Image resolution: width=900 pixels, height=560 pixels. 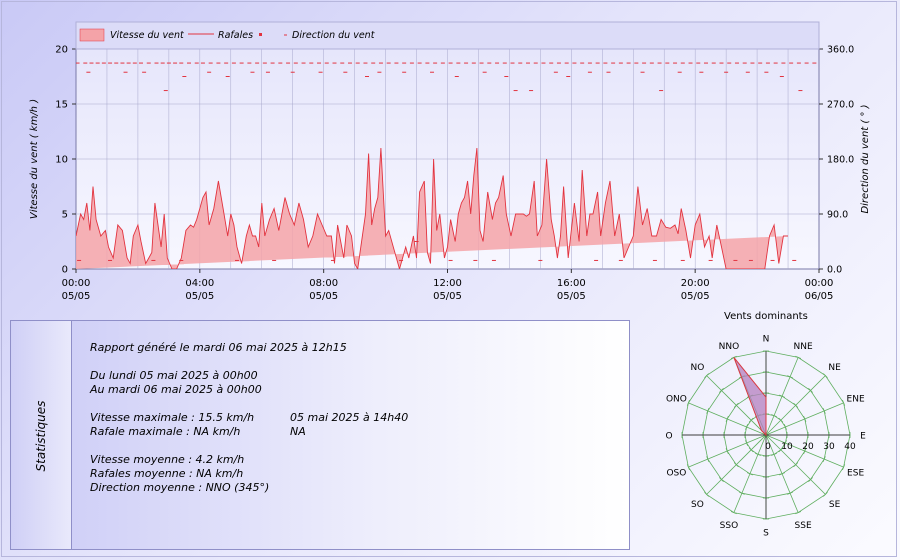 What do you see at coordinates (571, 283) in the screenshot?
I see `x-tick-label-time: 16:00` at bounding box center [571, 283].